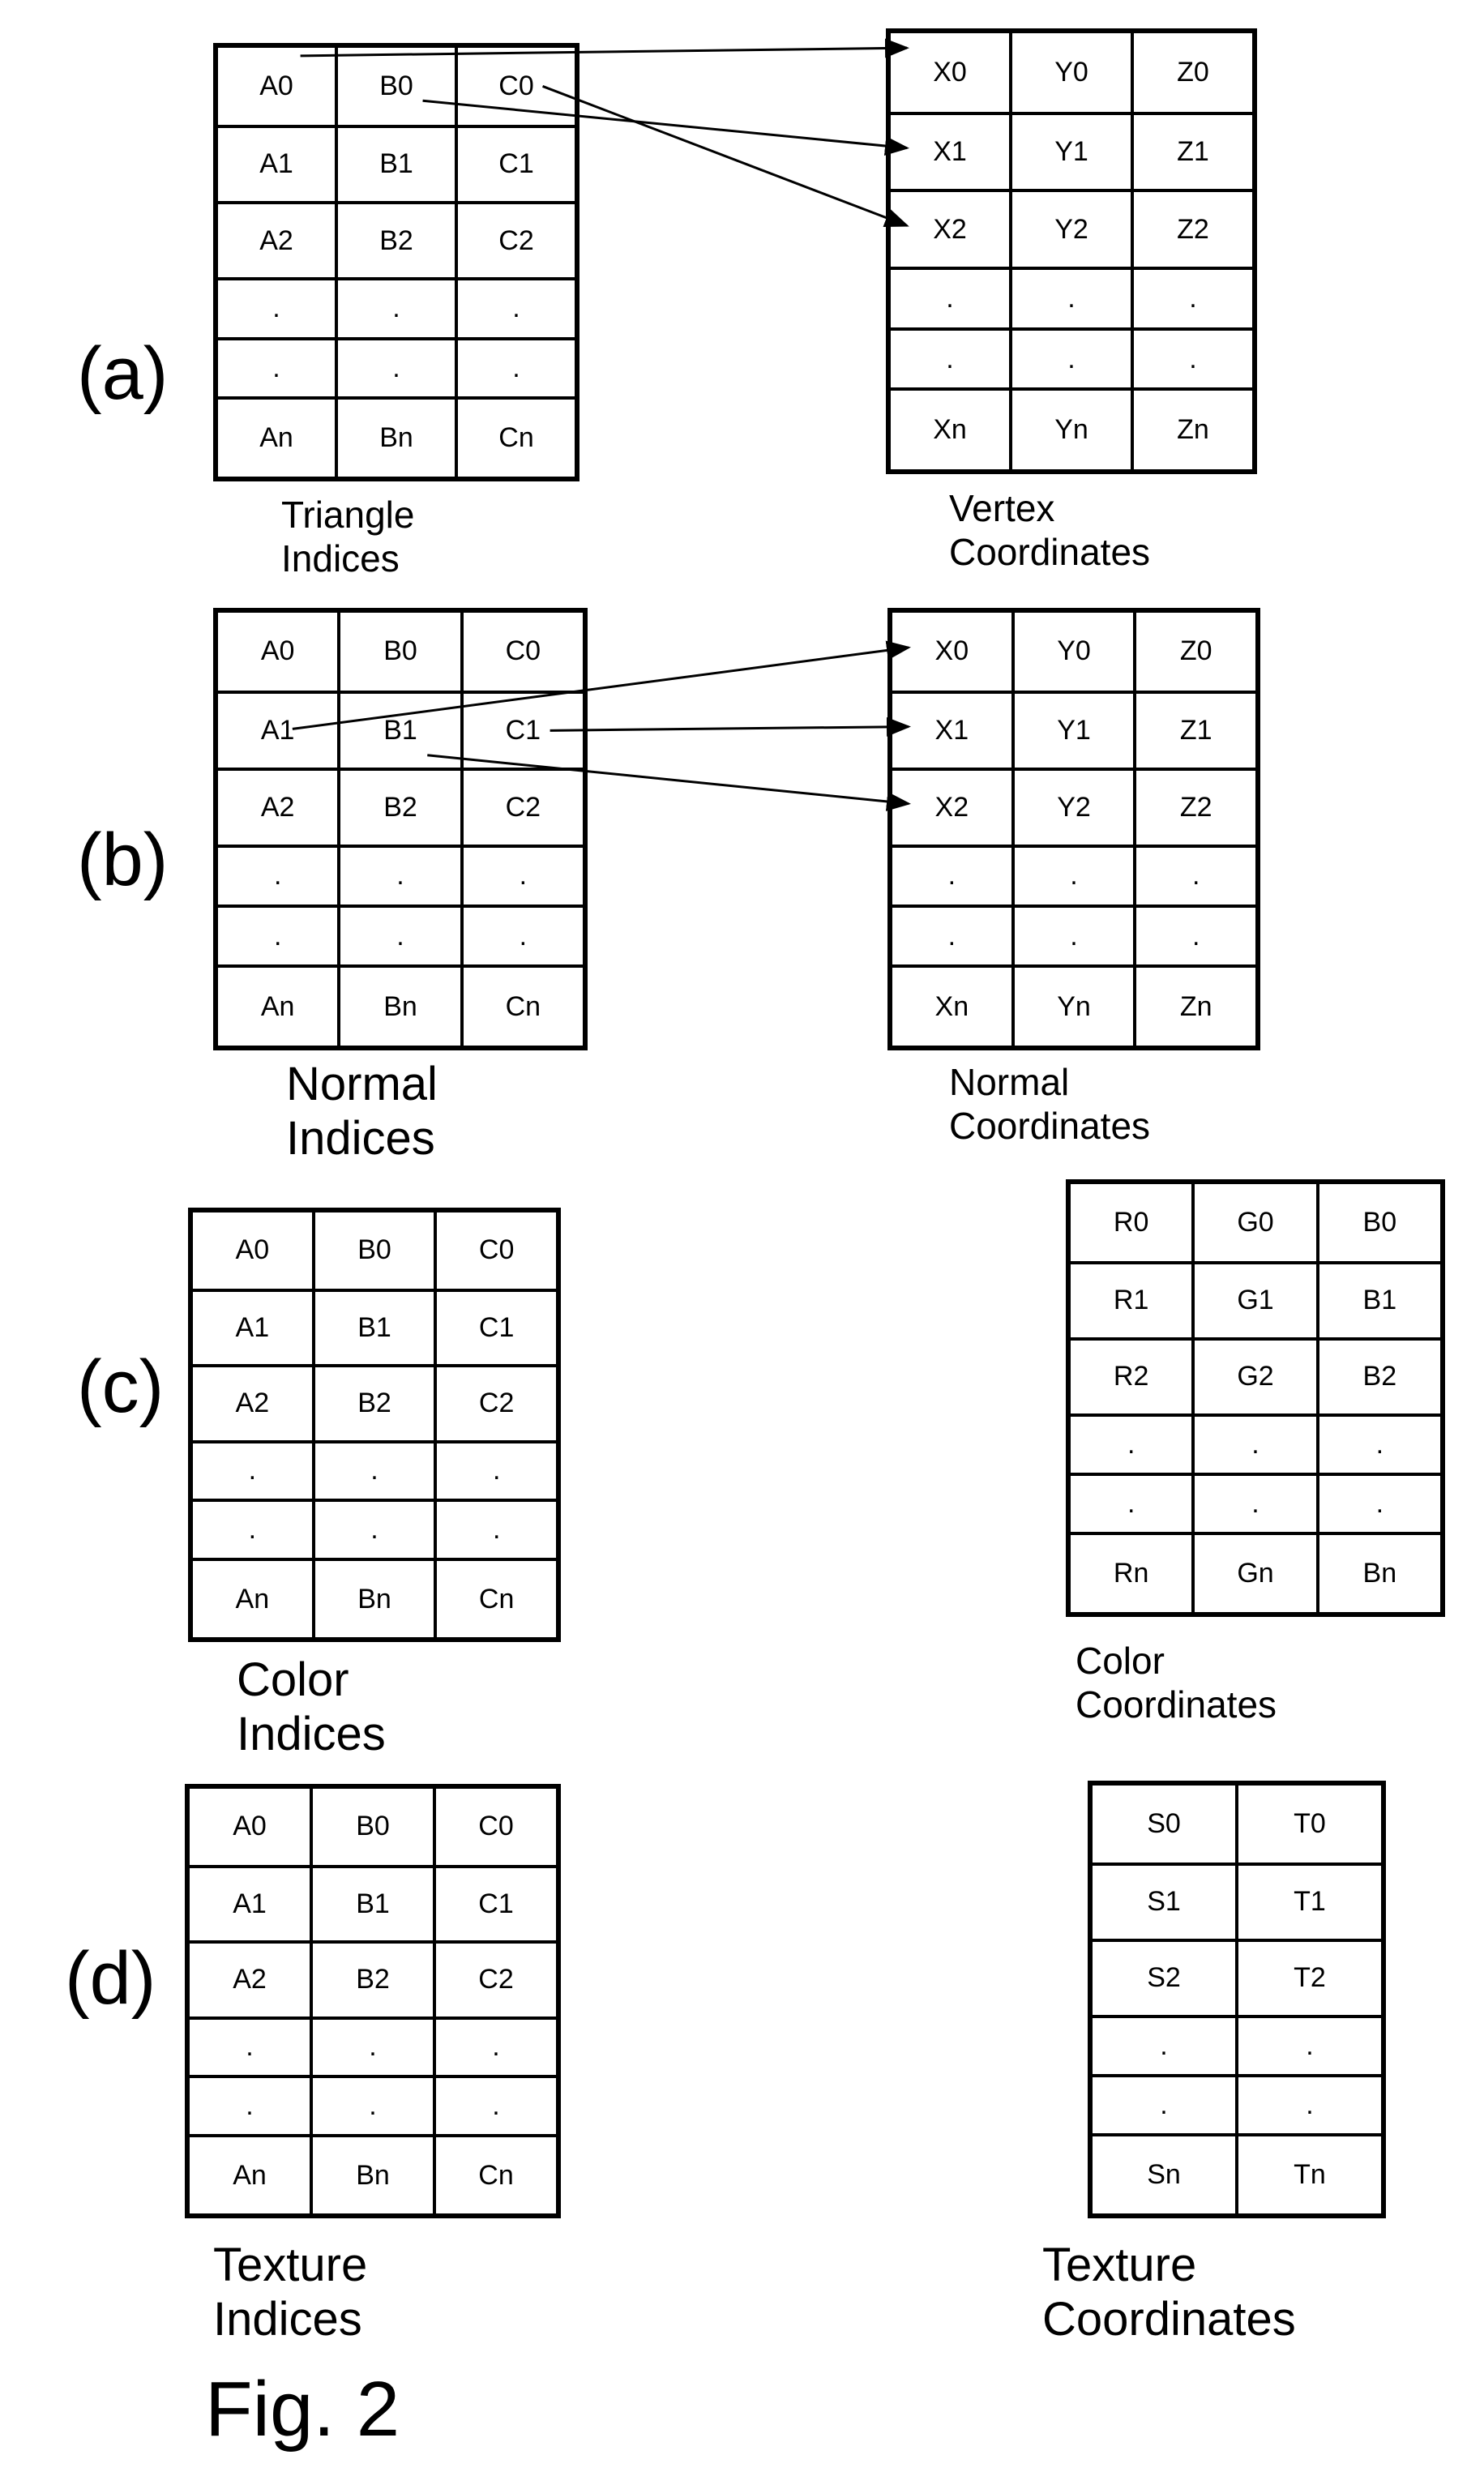 Image resolution: width=1484 pixels, height=2472 pixels. What do you see at coordinates (123, 374) in the screenshot?
I see `panel-label-a: (a)` at bounding box center [123, 374].